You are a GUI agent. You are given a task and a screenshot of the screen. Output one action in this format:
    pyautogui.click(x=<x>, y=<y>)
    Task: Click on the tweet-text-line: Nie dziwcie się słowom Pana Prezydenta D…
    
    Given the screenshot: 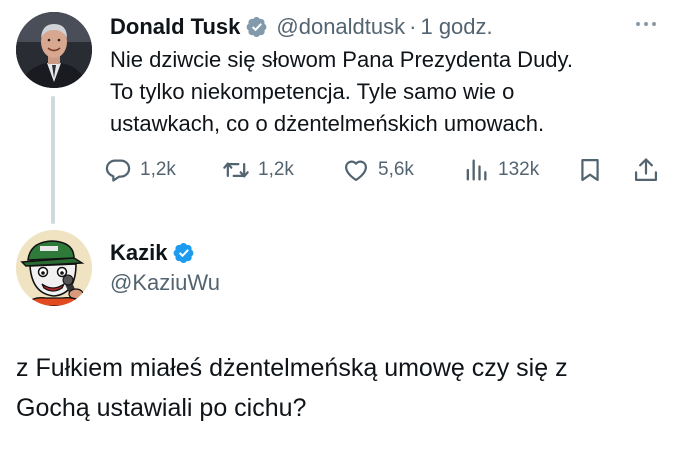 What is the action you would take?
    pyautogui.click(x=342, y=59)
    